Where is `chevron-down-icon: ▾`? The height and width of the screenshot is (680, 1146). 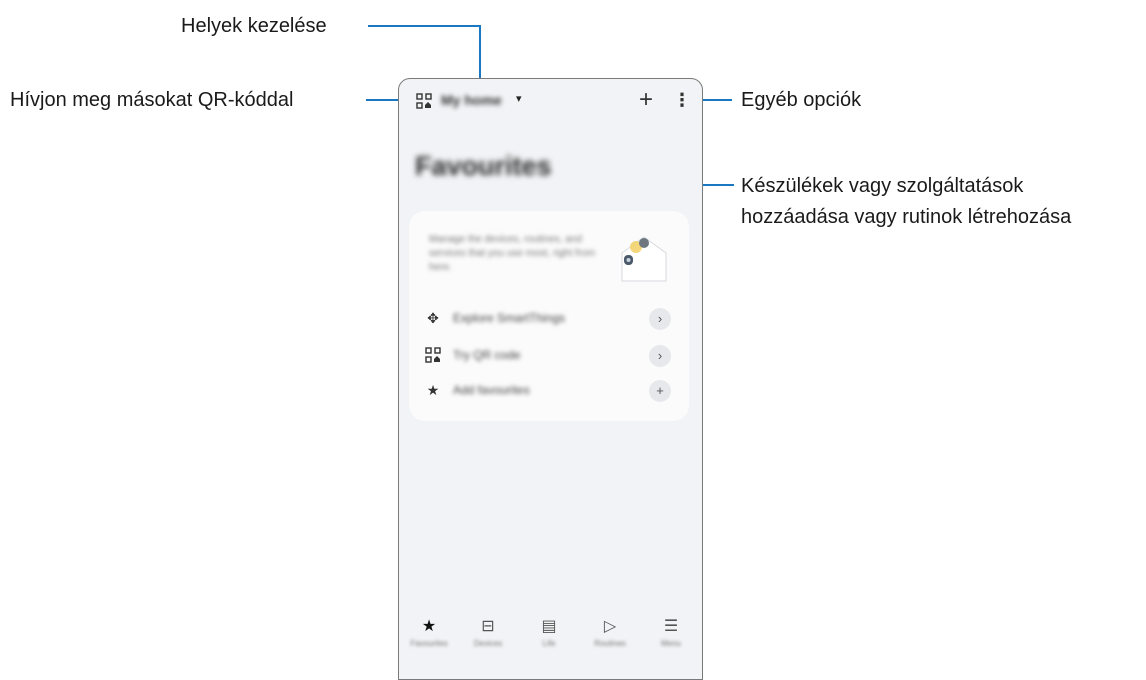
chevron-down-icon: ▾ is located at coordinates (519, 98).